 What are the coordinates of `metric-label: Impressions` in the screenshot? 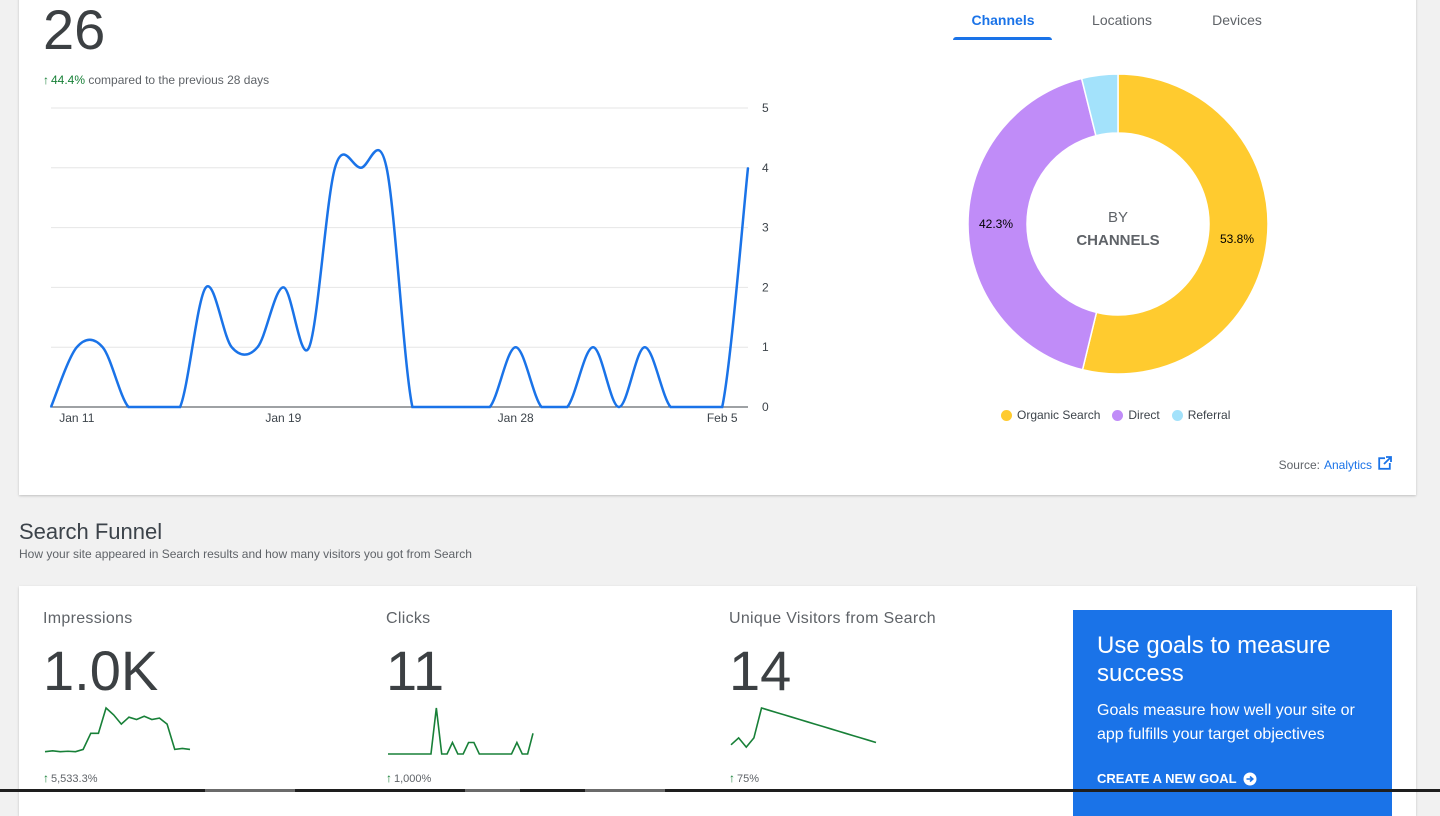 It's located at (88, 618).